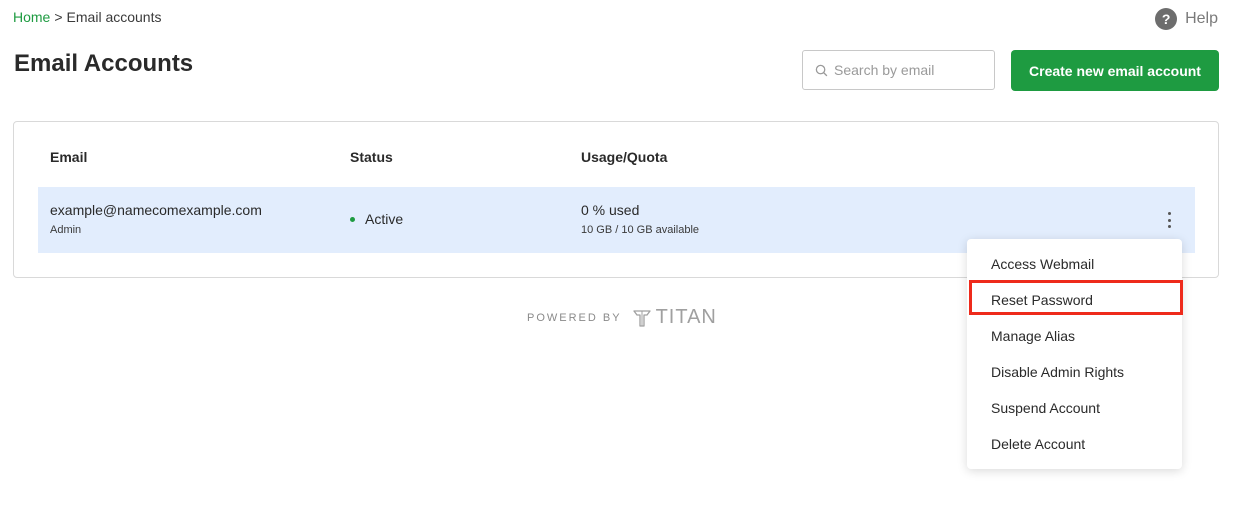 The image size is (1234, 512). I want to click on status-dot-icon, so click(352, 219).